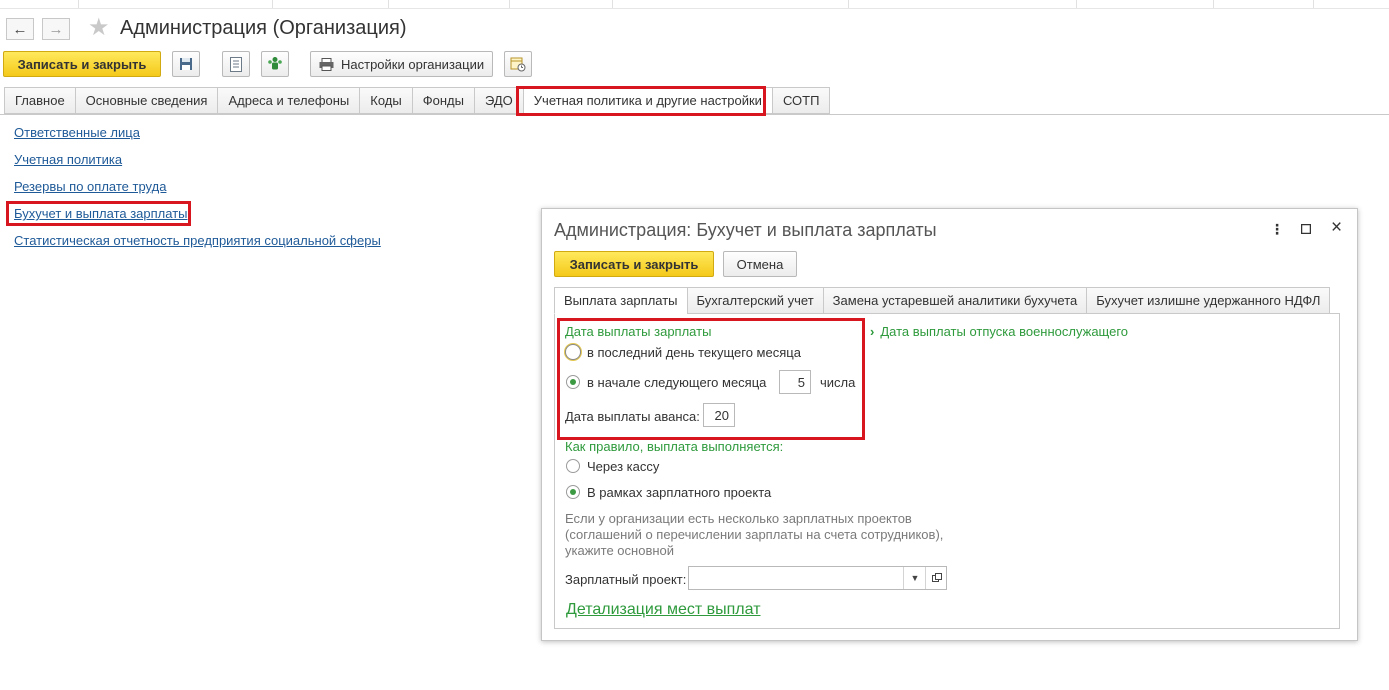  I want to click on dtab-salary-payment: Выплата зарплаты, so click(620, 300).